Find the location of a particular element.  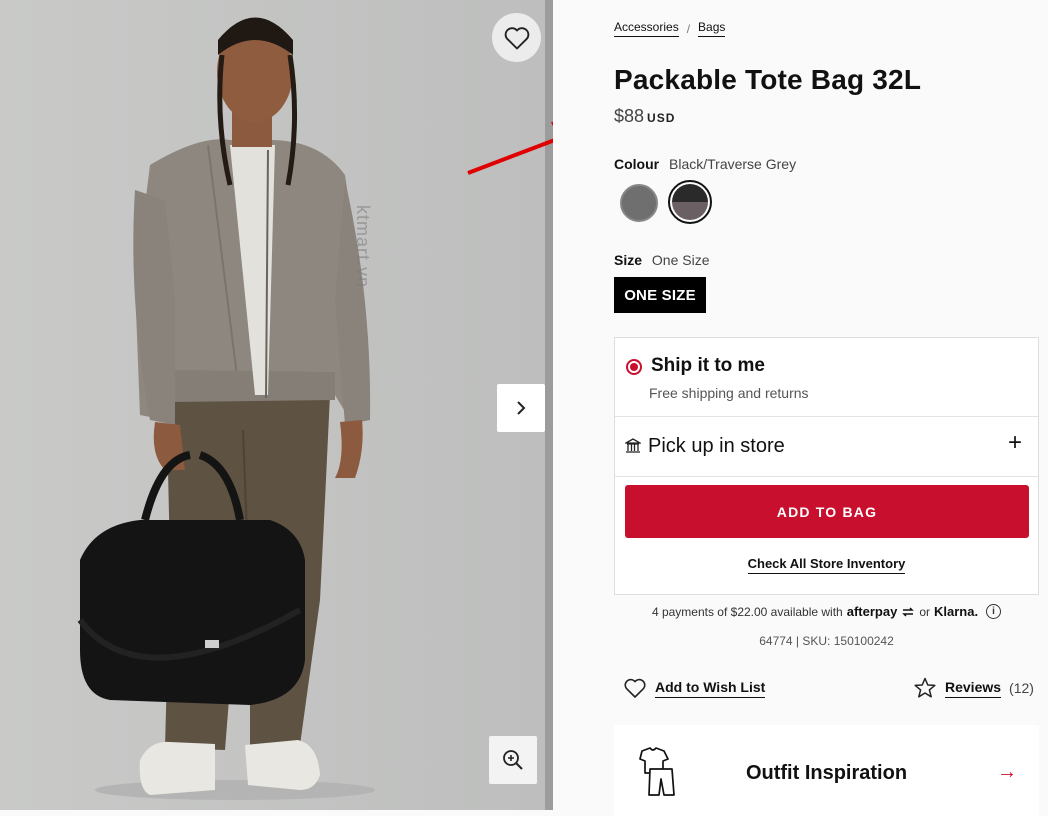

add-to-bag-button: ADD TO BAG is located at coordinates (827, 511).